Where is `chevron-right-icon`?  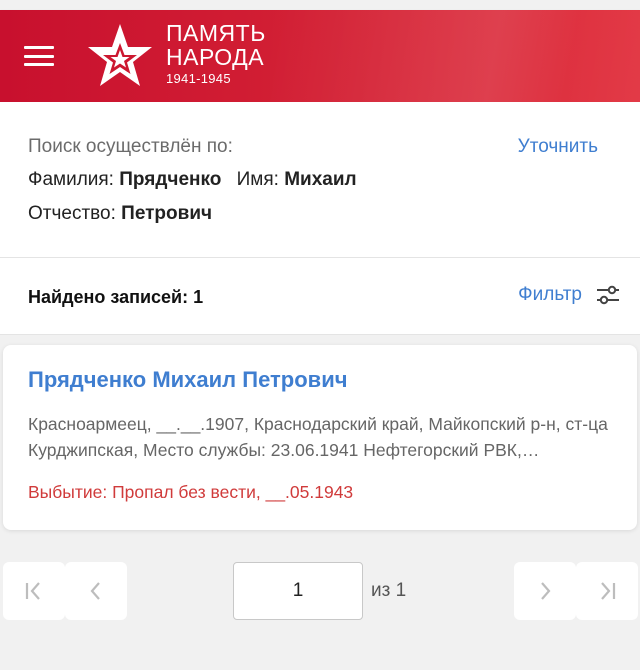
chevron-right-icon is located at coordinates (546, 591).